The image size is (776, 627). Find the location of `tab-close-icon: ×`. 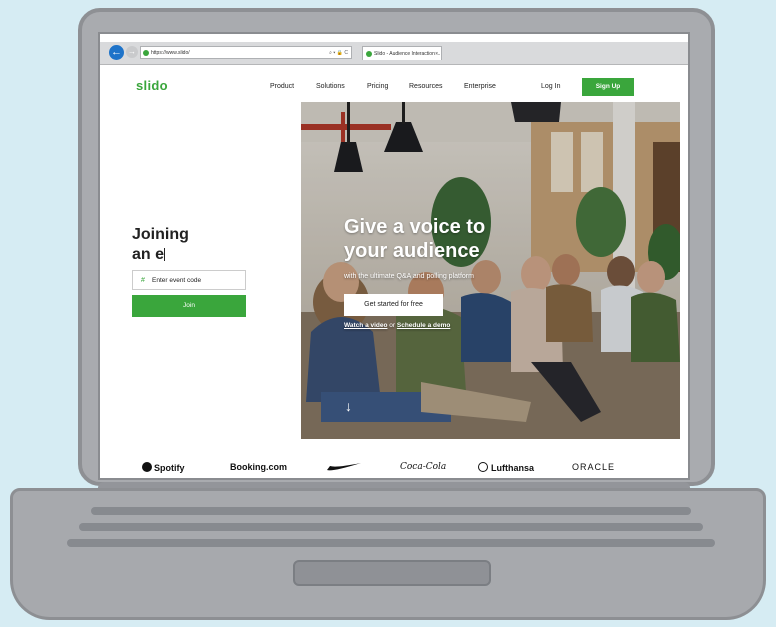

tab-close-icon: × is located at coordinates (436, 53).